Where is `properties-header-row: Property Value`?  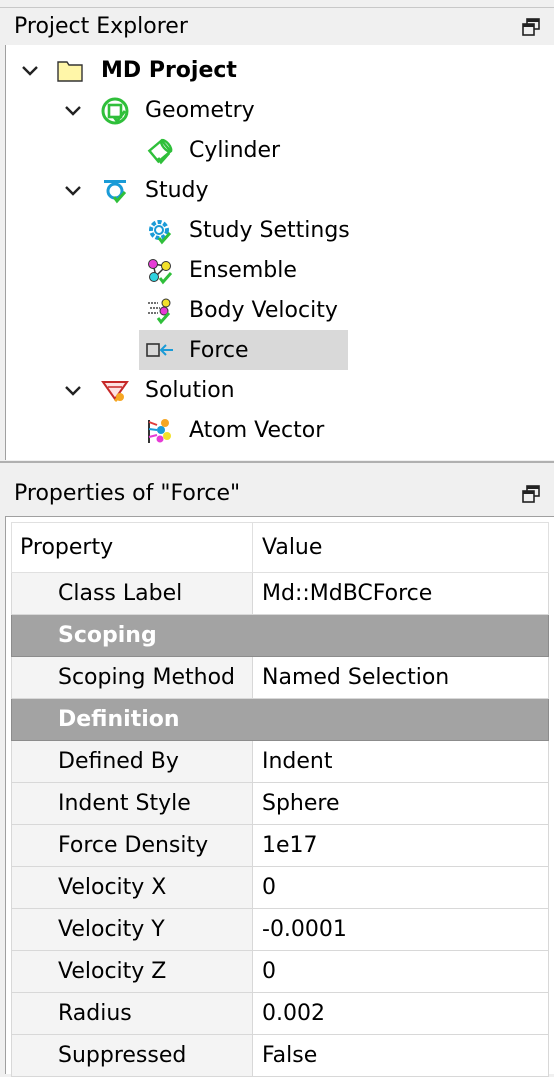 properties-header-row: Property Value is located at coordinates (280, 547).